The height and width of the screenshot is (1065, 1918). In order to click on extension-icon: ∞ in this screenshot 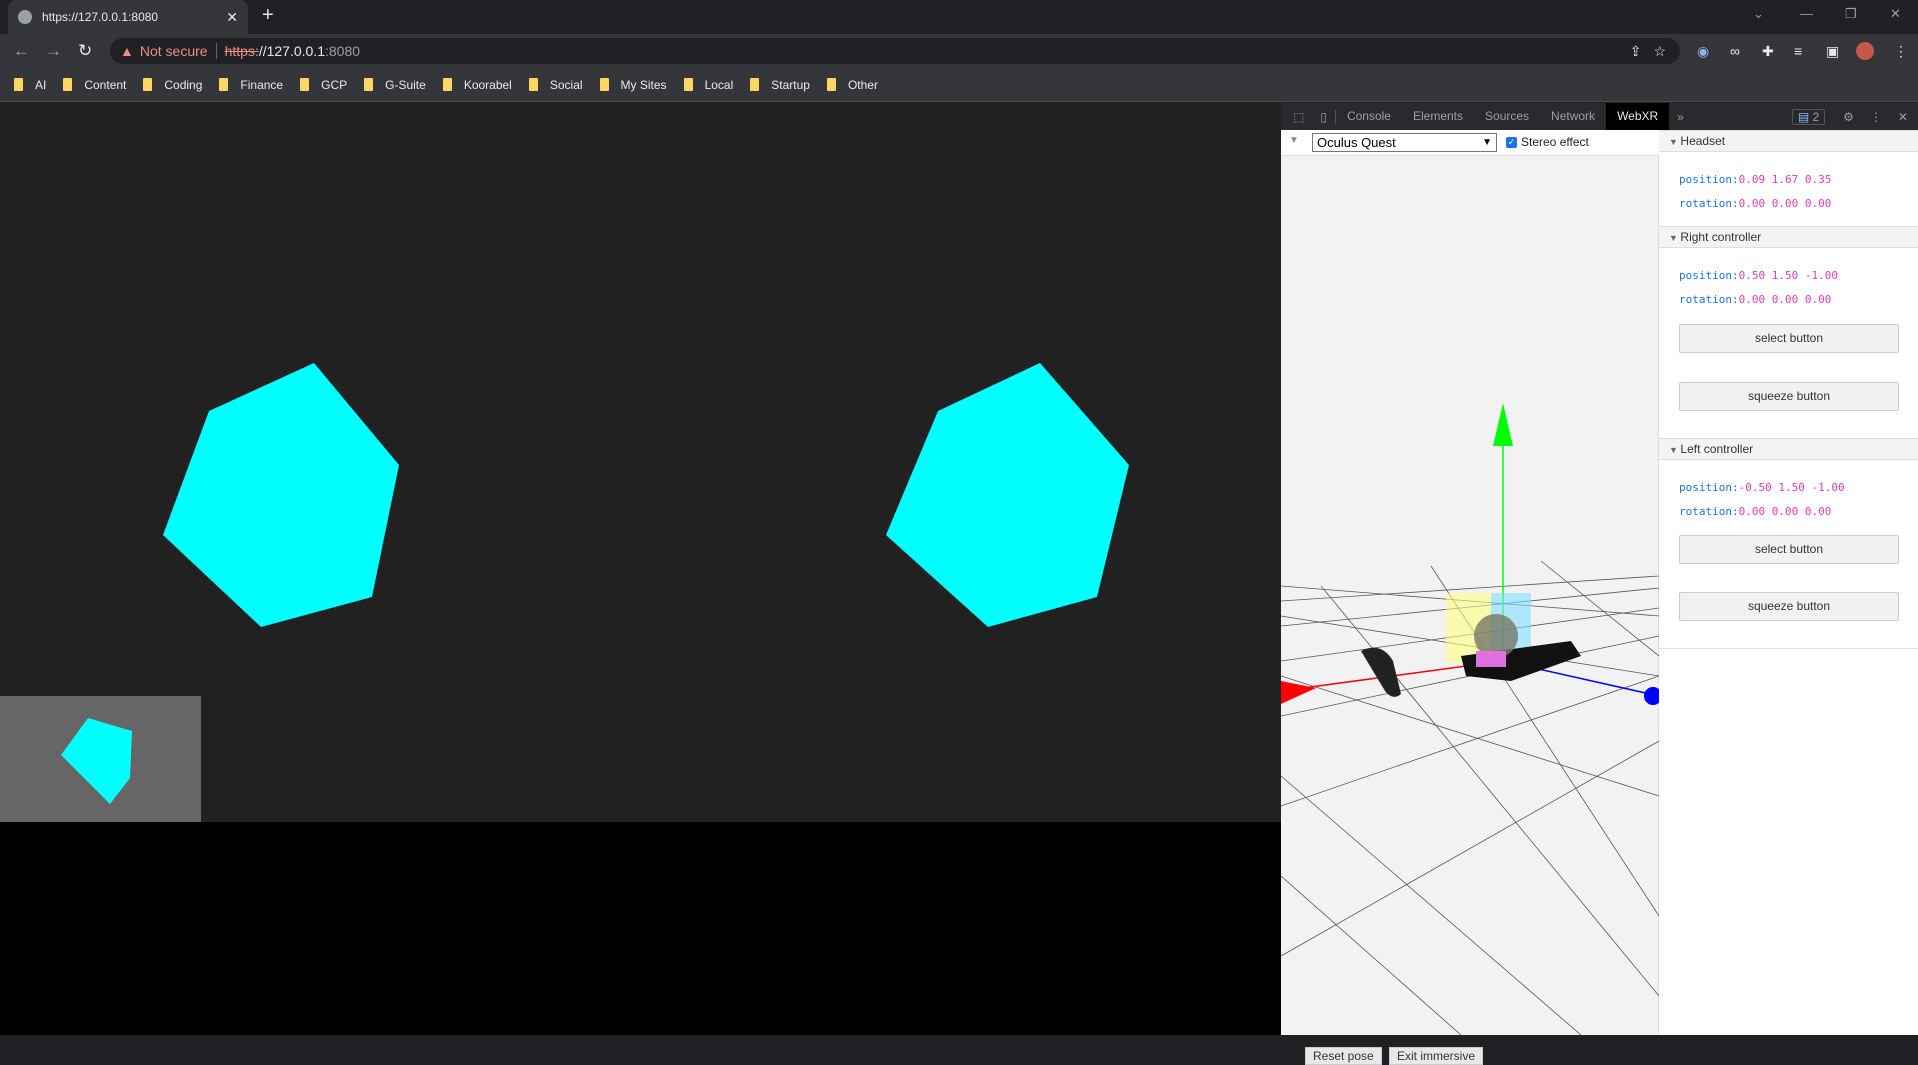, I will do `click(1735, 51)`.